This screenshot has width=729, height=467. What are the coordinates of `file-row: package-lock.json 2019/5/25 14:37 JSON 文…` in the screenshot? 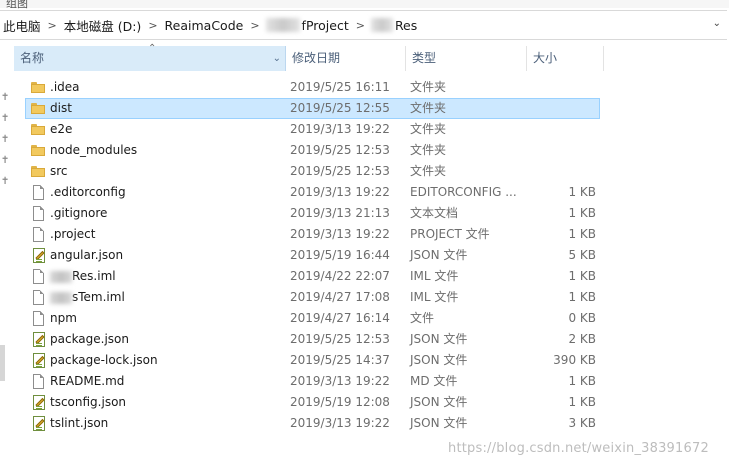 It's located at (312, 360).